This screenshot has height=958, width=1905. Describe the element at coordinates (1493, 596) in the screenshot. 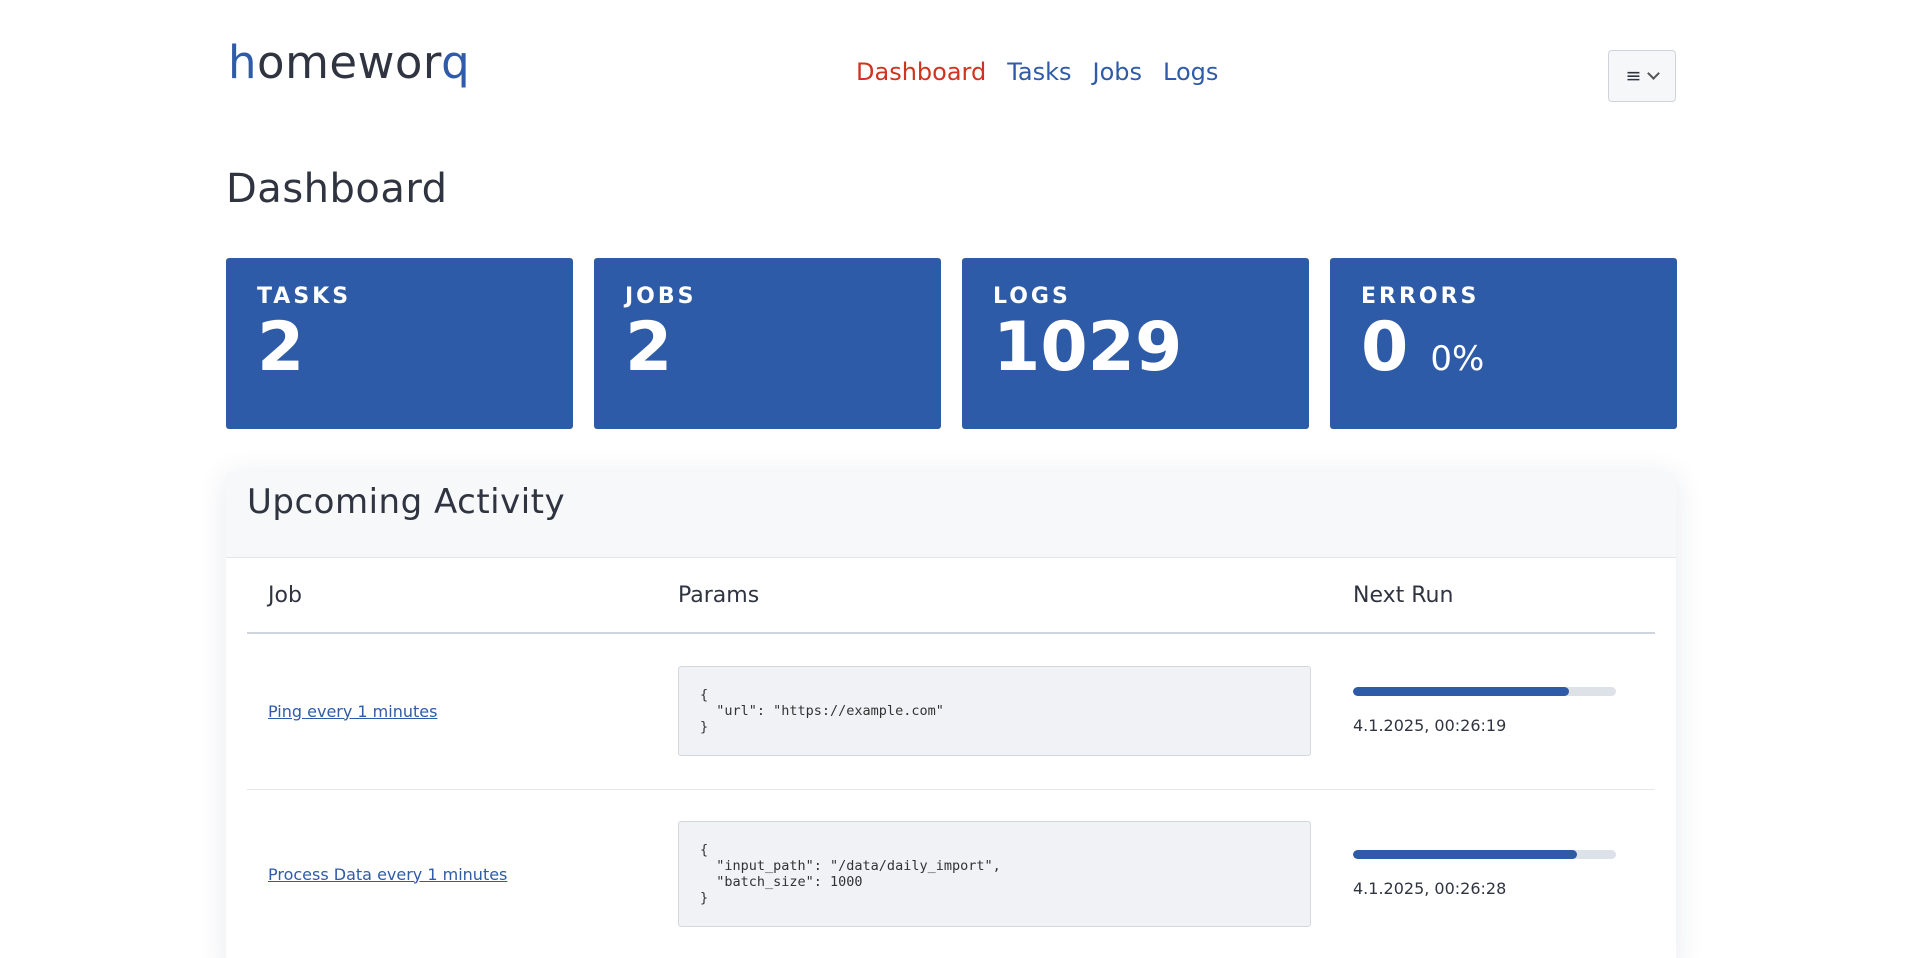

I see `col-next-run: Next Run` at that location.